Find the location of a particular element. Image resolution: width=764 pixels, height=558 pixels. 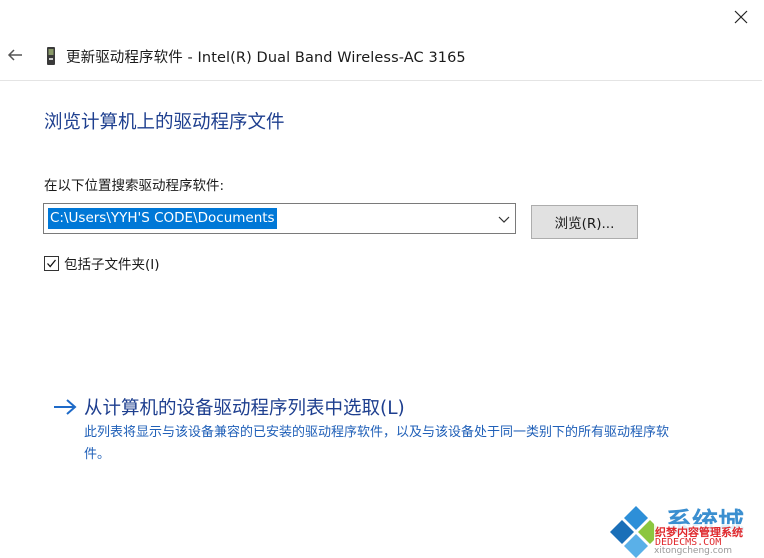

search-path-combobox: C:\Users\YYH'S CODE\Documents is located at coordinates (279, 218).